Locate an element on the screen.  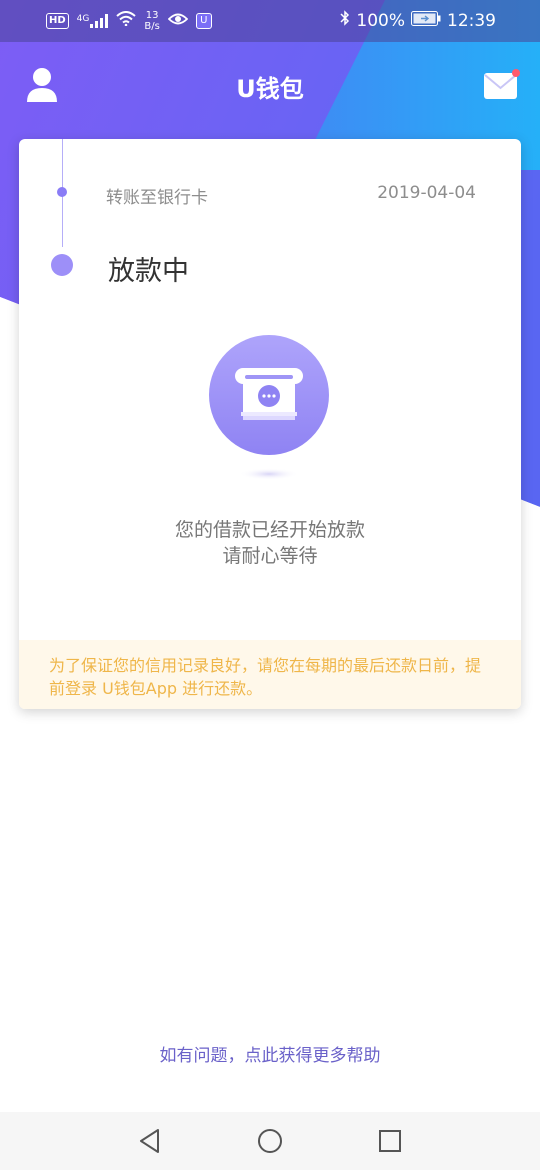
system-nav-bar is located at coordinates (270, 1141).